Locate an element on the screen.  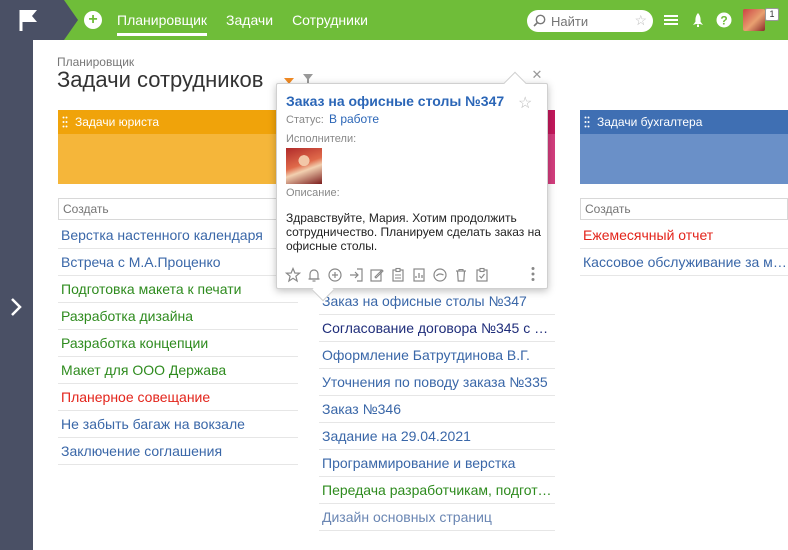
expand-chevron-icon is located at coordinates (16, 307).